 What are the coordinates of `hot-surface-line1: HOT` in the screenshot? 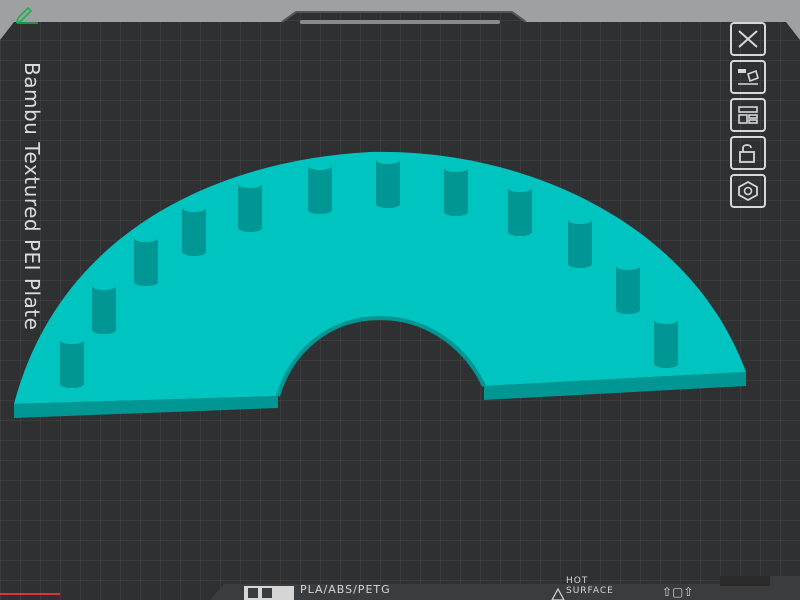 It's located at (577, 581).